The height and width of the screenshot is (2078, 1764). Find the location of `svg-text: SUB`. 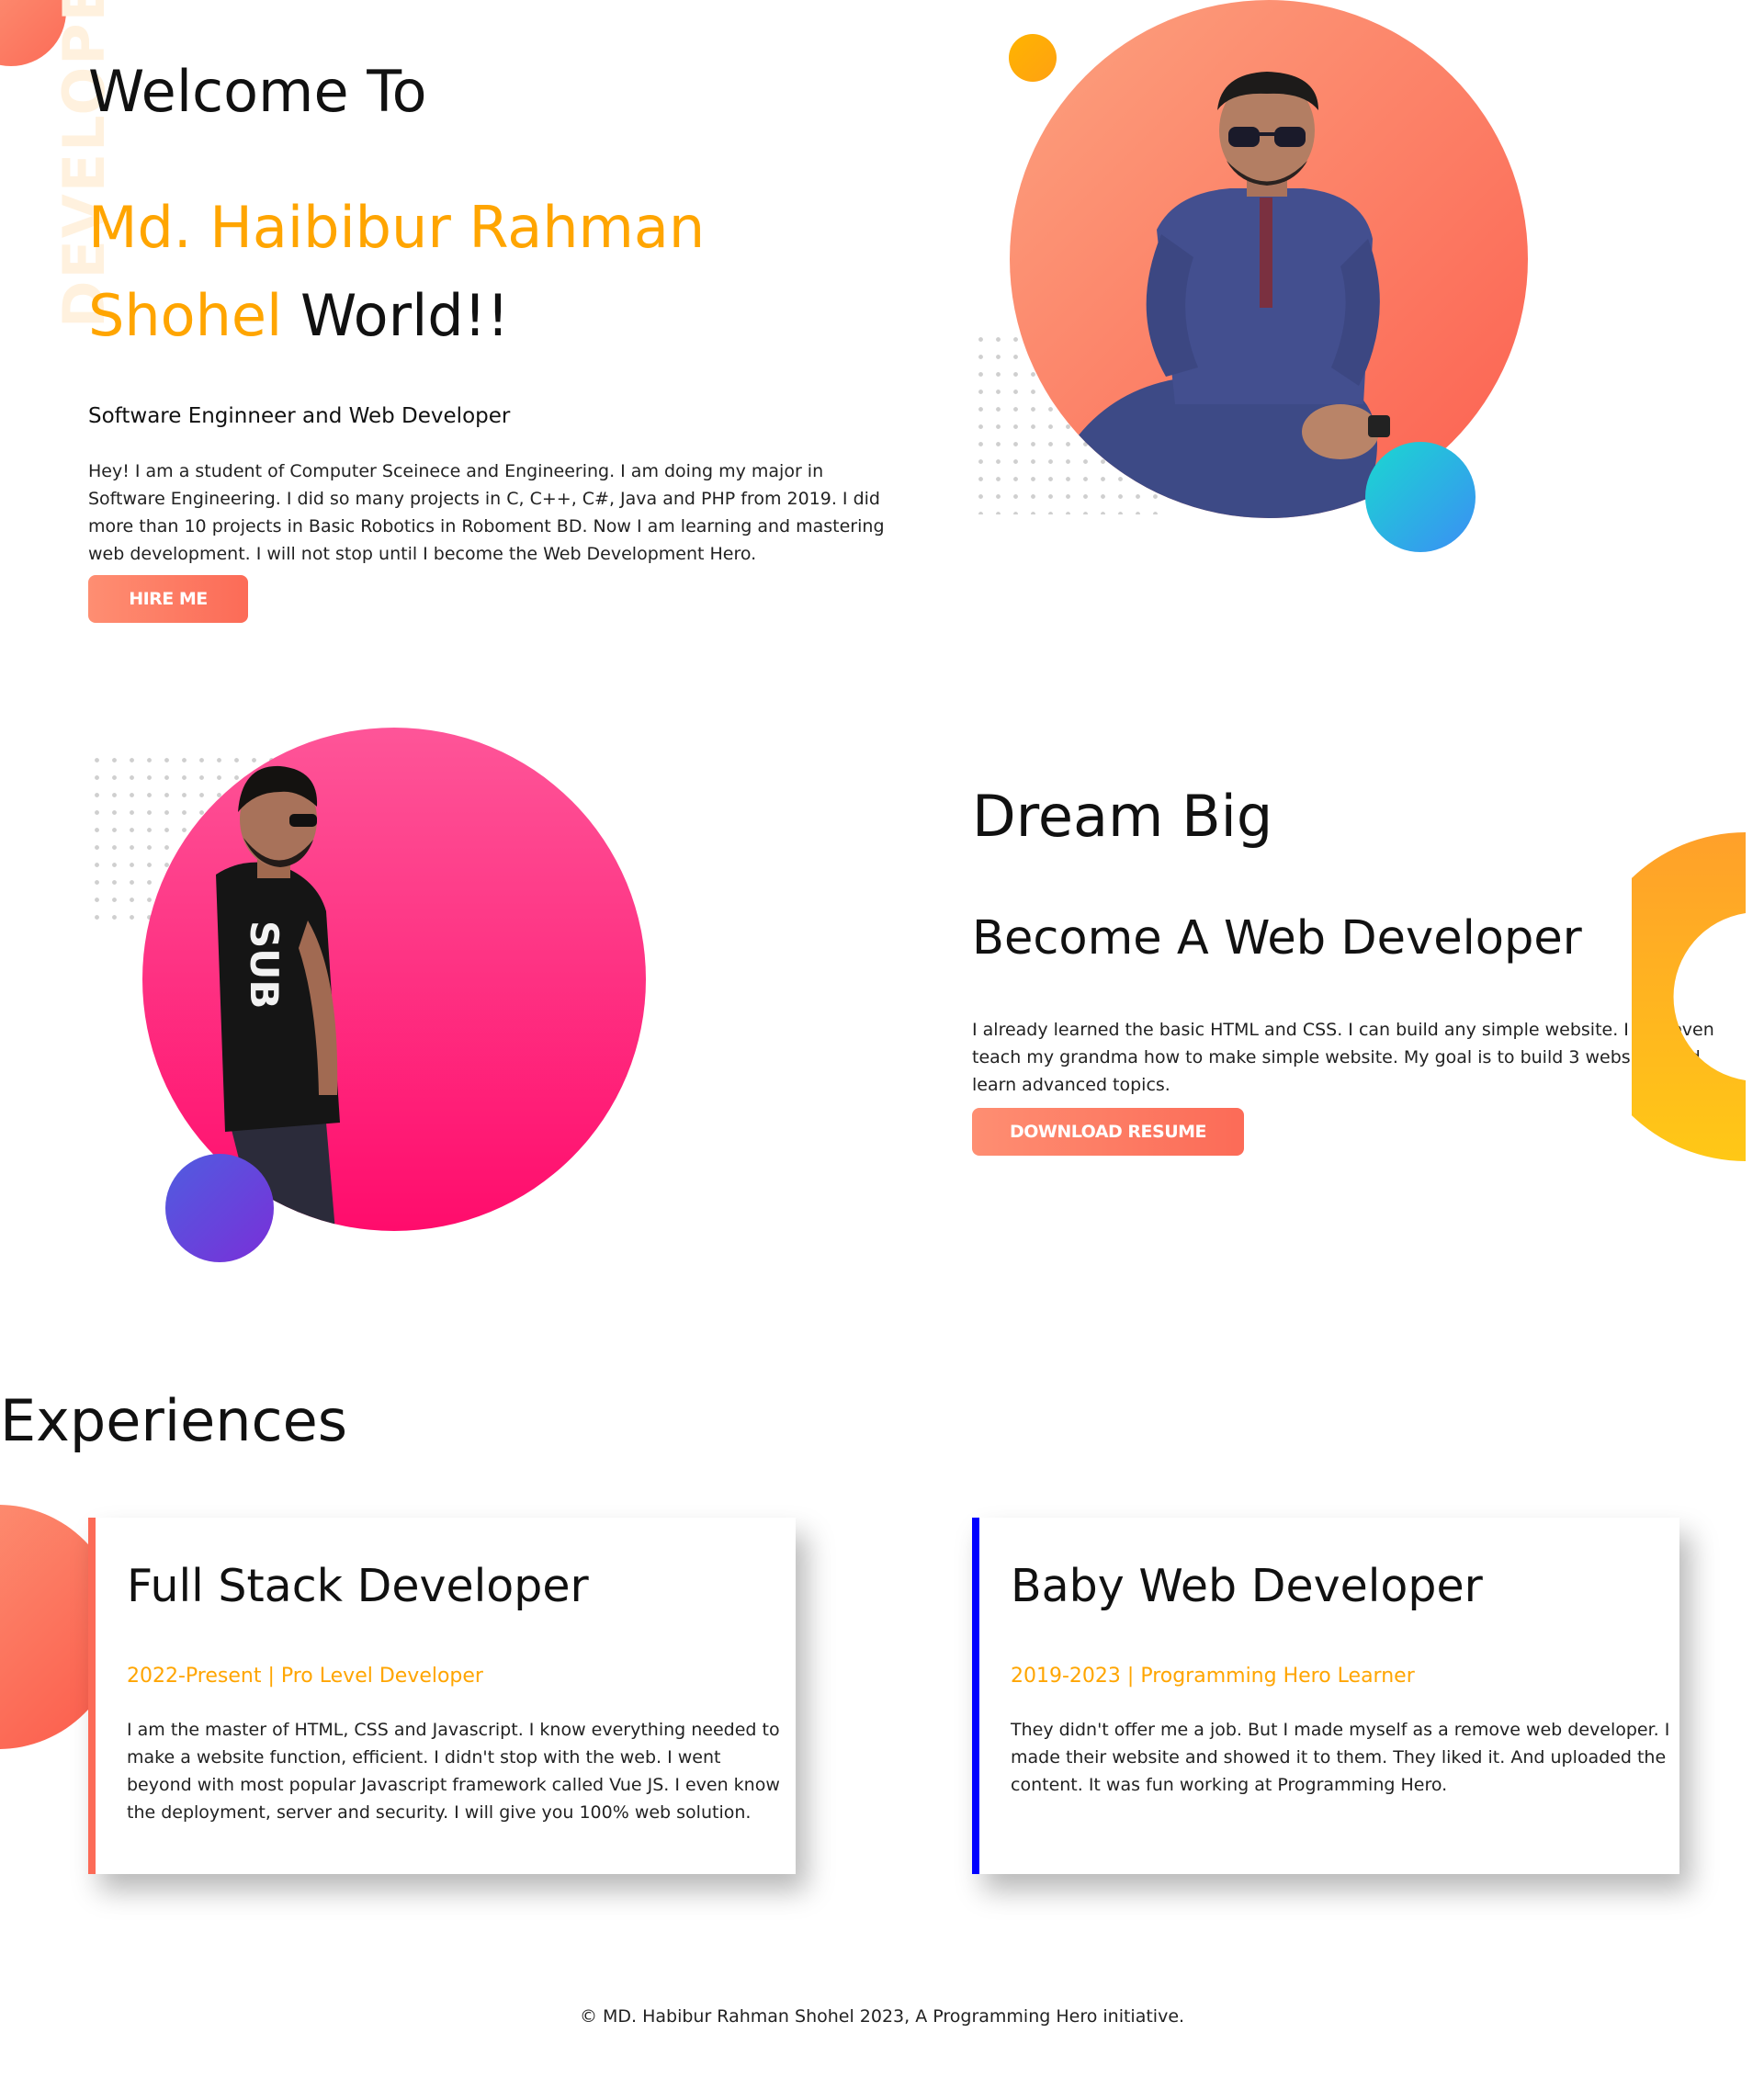

svg-text: SUB is located at coordinates (264, 964).